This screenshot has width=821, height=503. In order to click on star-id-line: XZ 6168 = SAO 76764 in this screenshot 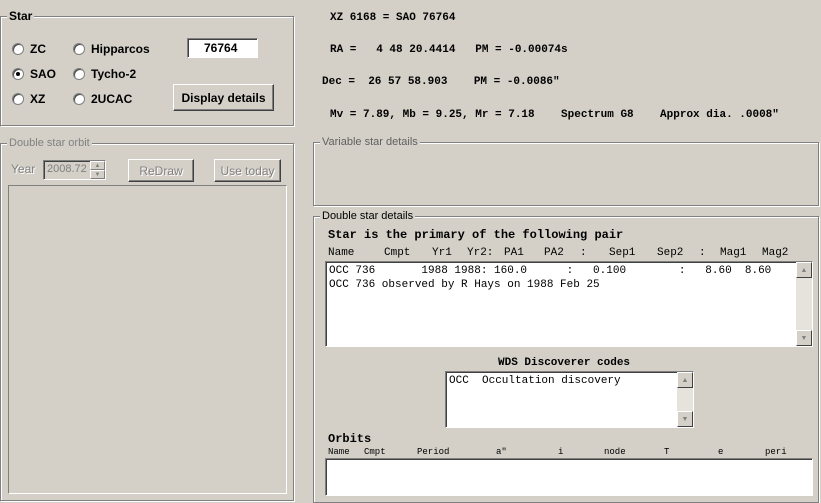, I will do `click(393, 18)`.